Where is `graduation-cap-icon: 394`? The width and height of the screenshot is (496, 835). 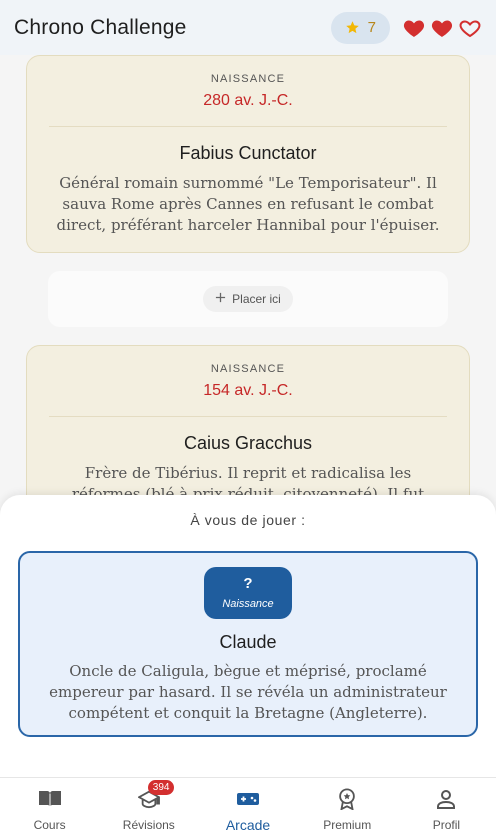
graduation-cap-icon: 394 is located at coordinates (155, 795).